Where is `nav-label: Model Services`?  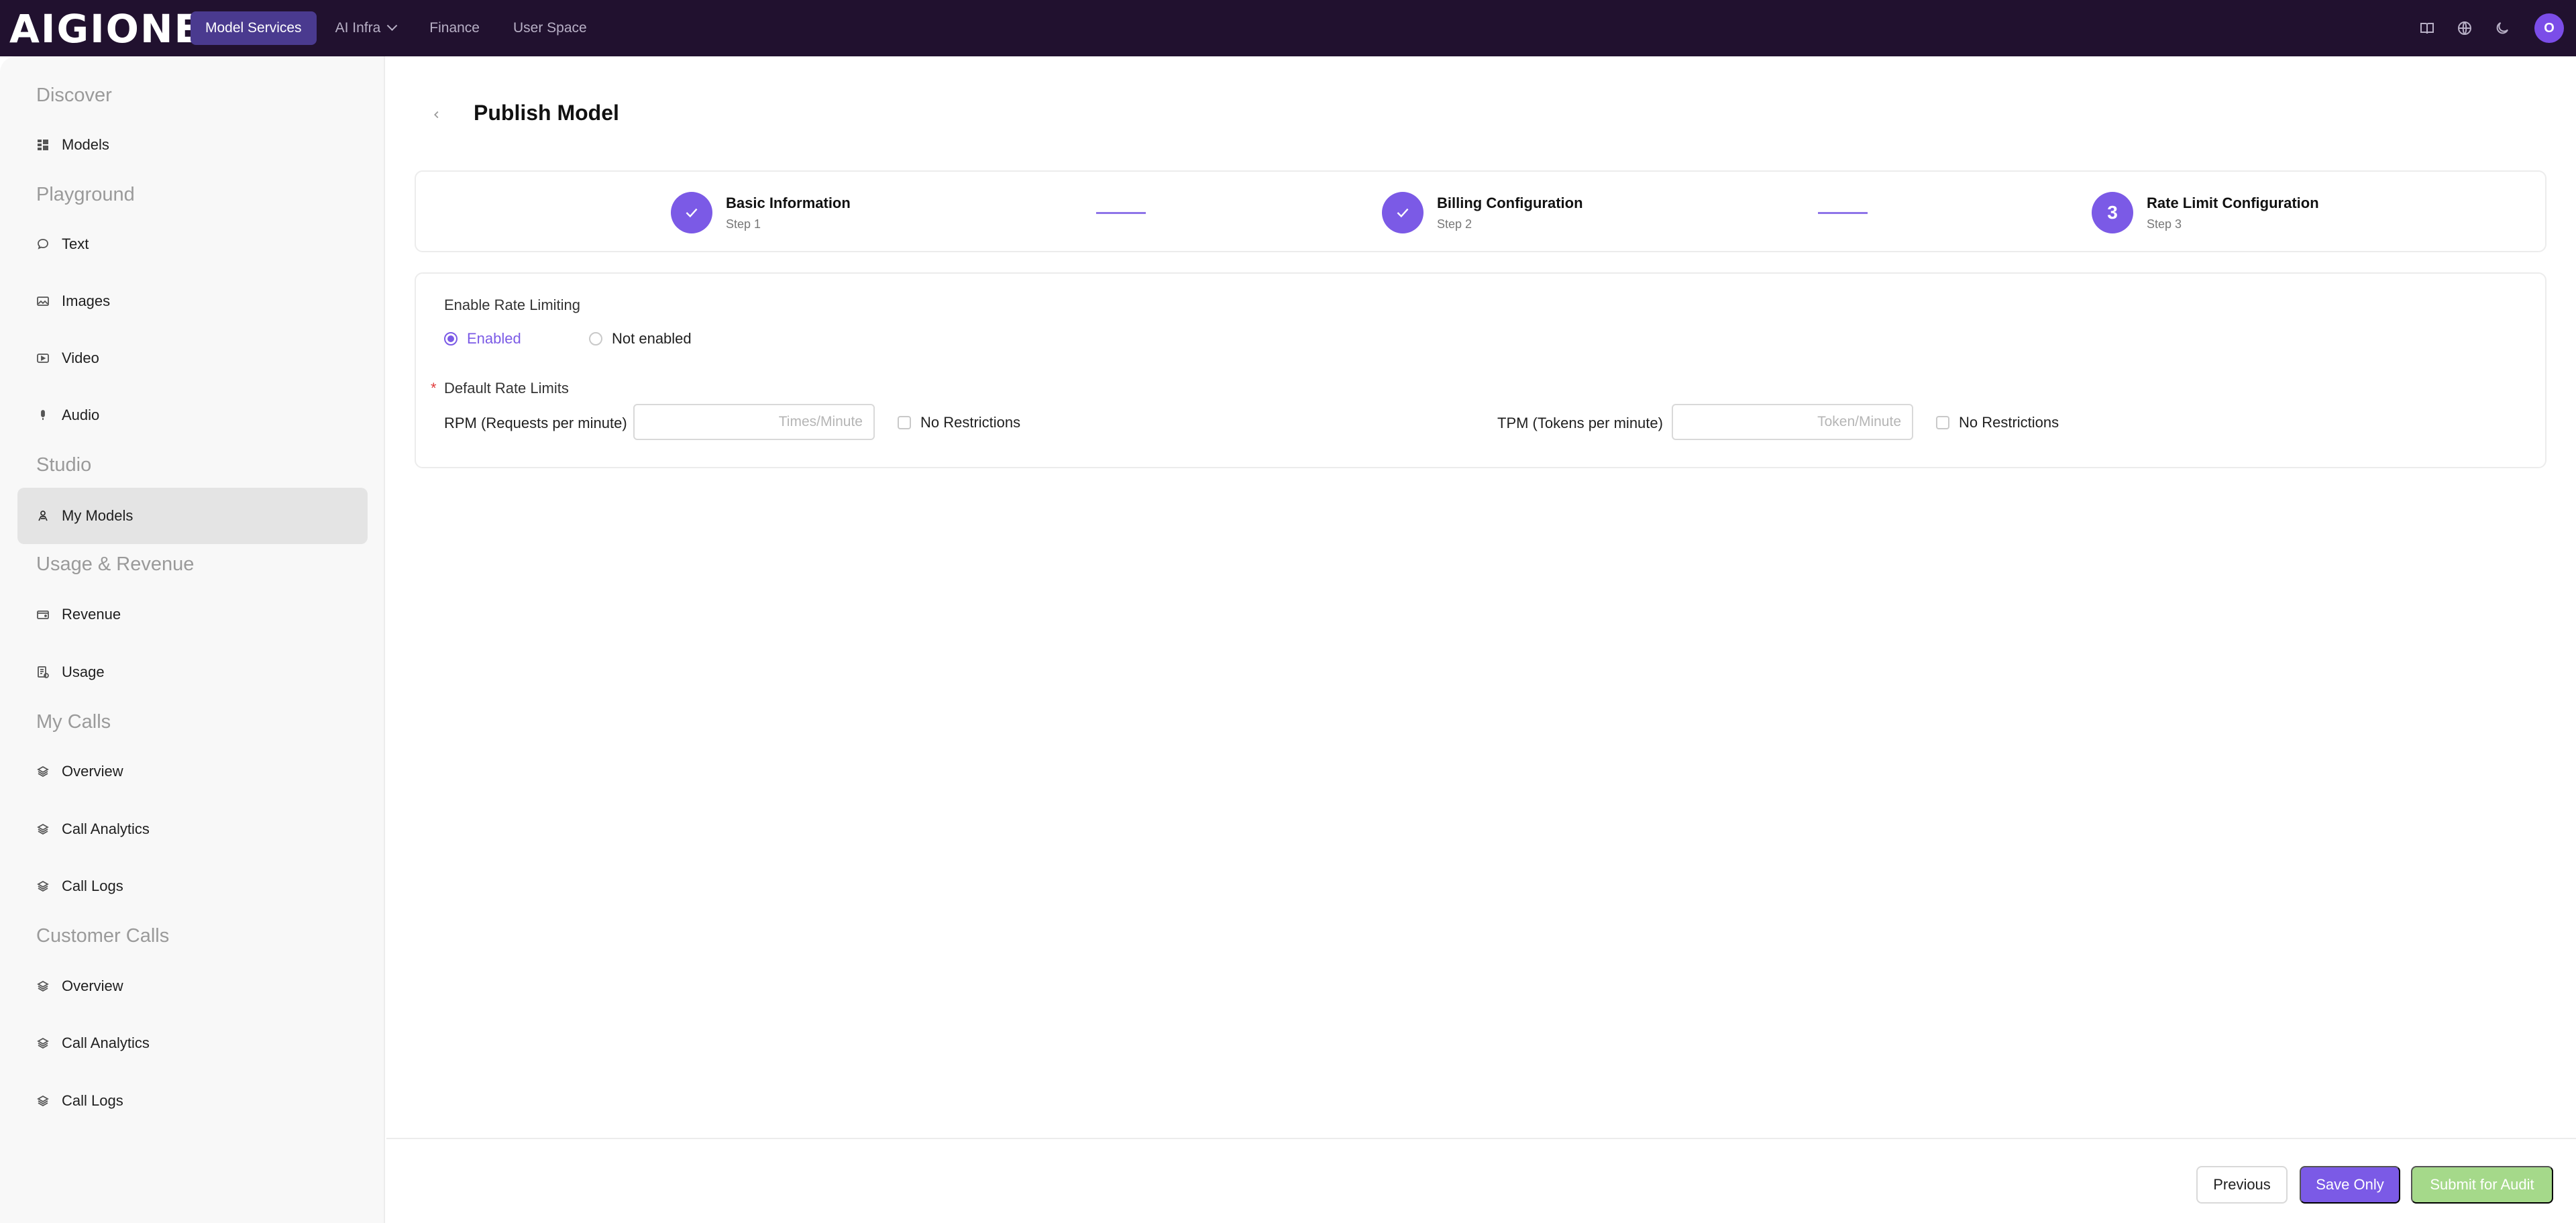 nav-label: Model Services is located at coordinates (253, 28).